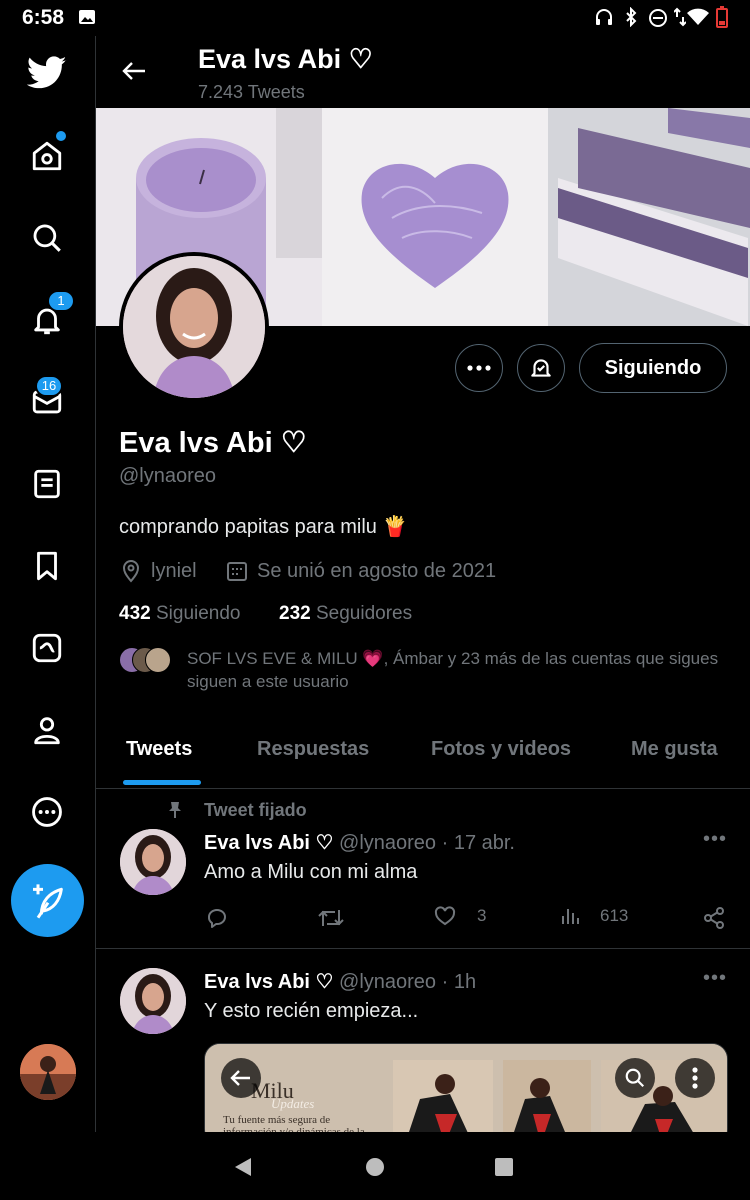 This screenshot has height=1200, width=750. What do you see at coordinates (255, 810) in the screenshot?
I see `pinned-tweet-label: Tweet fijado` at bounding box center [255, 810].